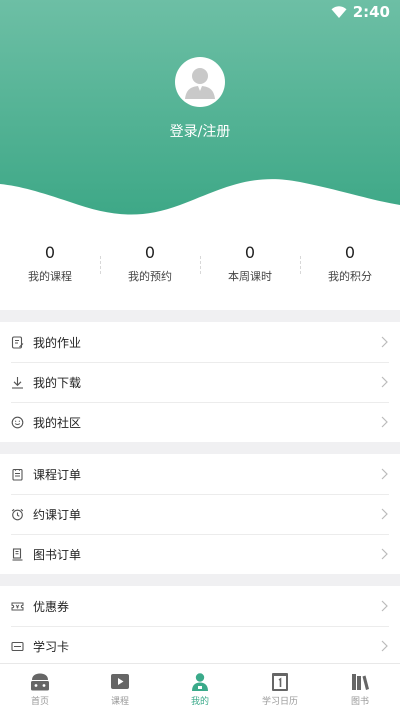 Image resolution: width=400 pixels, height=711 pixels. I want to click on community-icon, so click(17, 422).